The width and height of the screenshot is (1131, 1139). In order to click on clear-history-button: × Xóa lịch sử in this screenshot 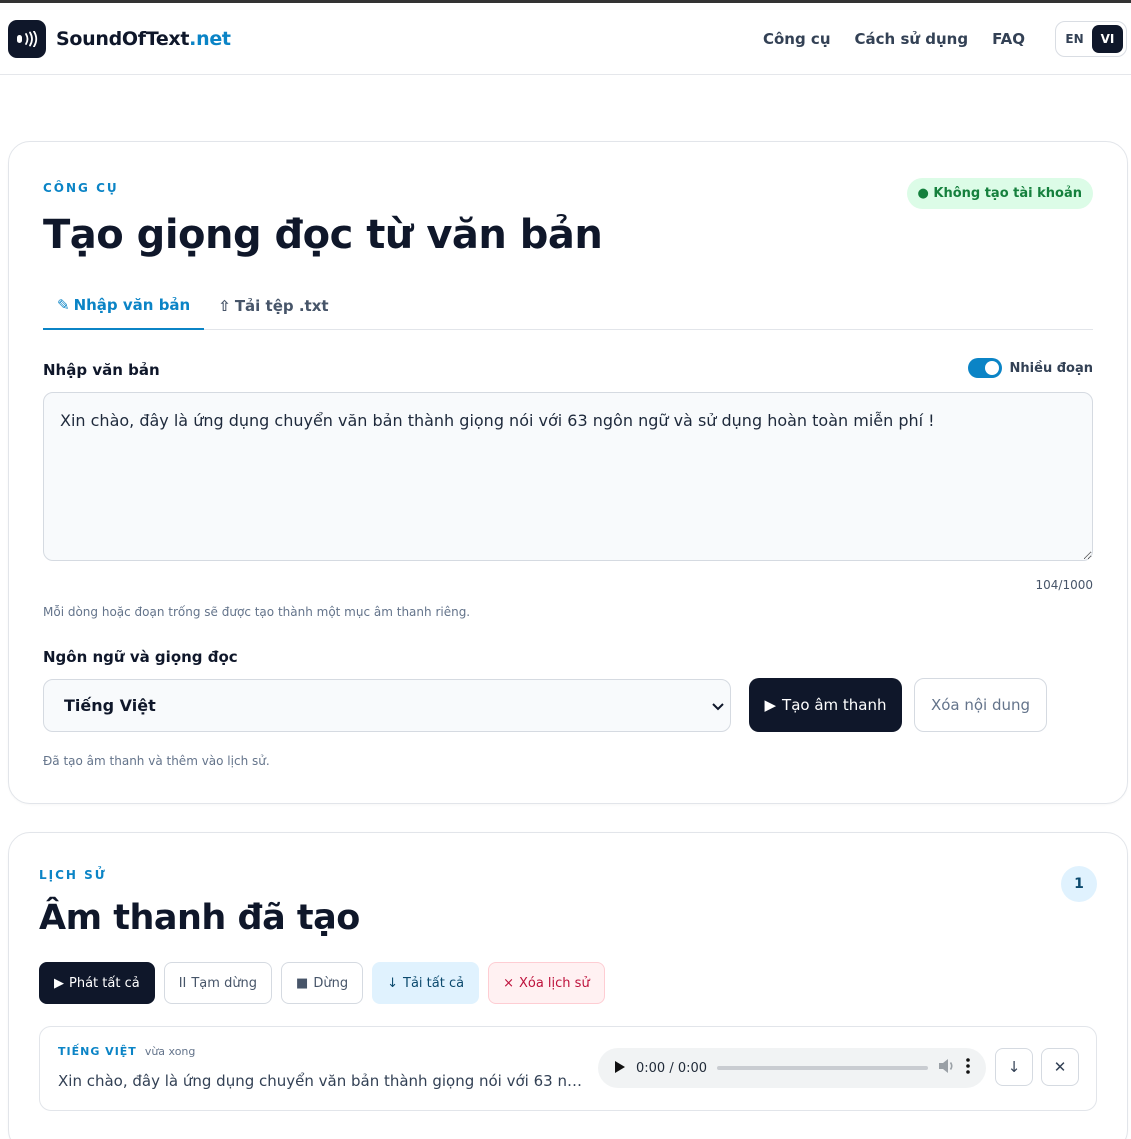, I will do `click(546, 983)`.